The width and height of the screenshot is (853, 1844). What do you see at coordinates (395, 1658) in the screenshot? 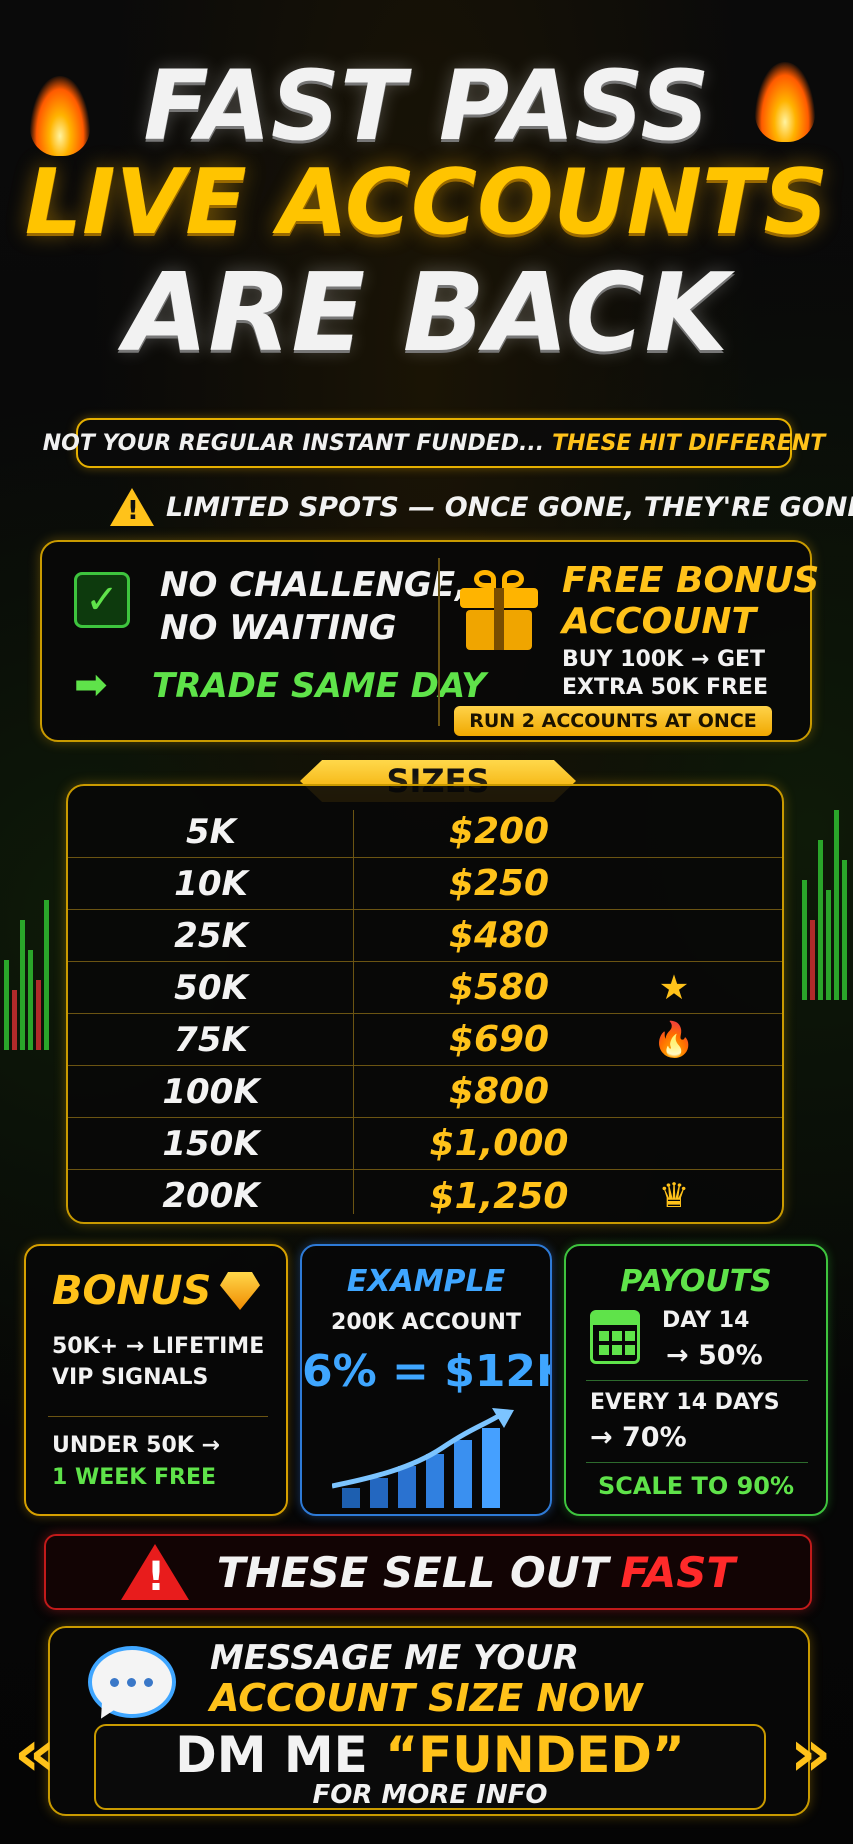
I see `cta-line1: MESSAGE ME YOUR` at bounding box center [395, 1658].